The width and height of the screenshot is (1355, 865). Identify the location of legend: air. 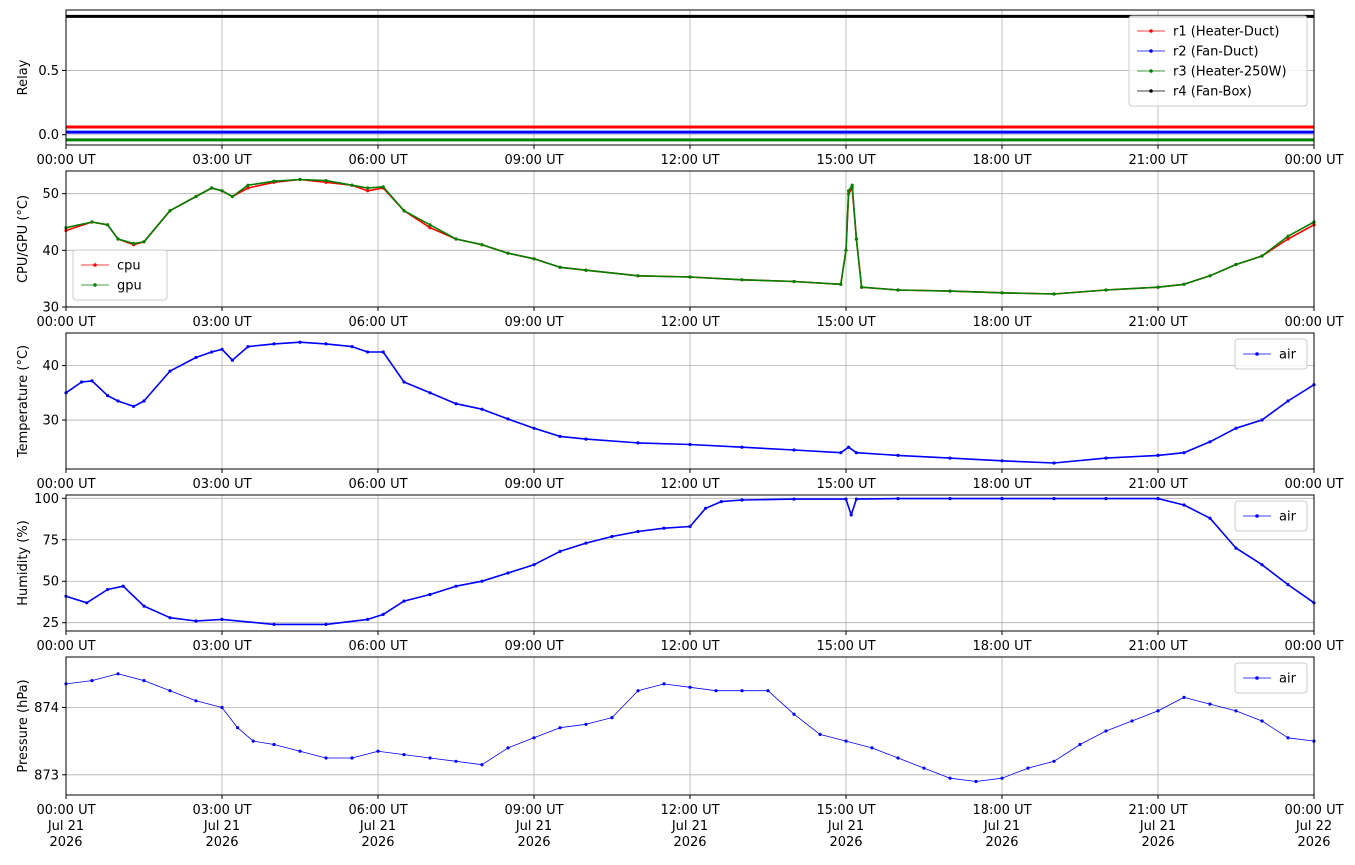
(1271, 354).